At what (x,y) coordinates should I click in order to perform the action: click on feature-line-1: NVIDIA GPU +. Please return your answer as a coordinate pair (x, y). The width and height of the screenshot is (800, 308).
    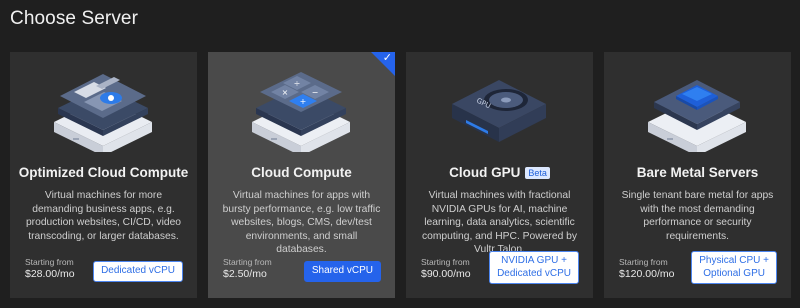
    Looking at the image, I should click on (534, 260).